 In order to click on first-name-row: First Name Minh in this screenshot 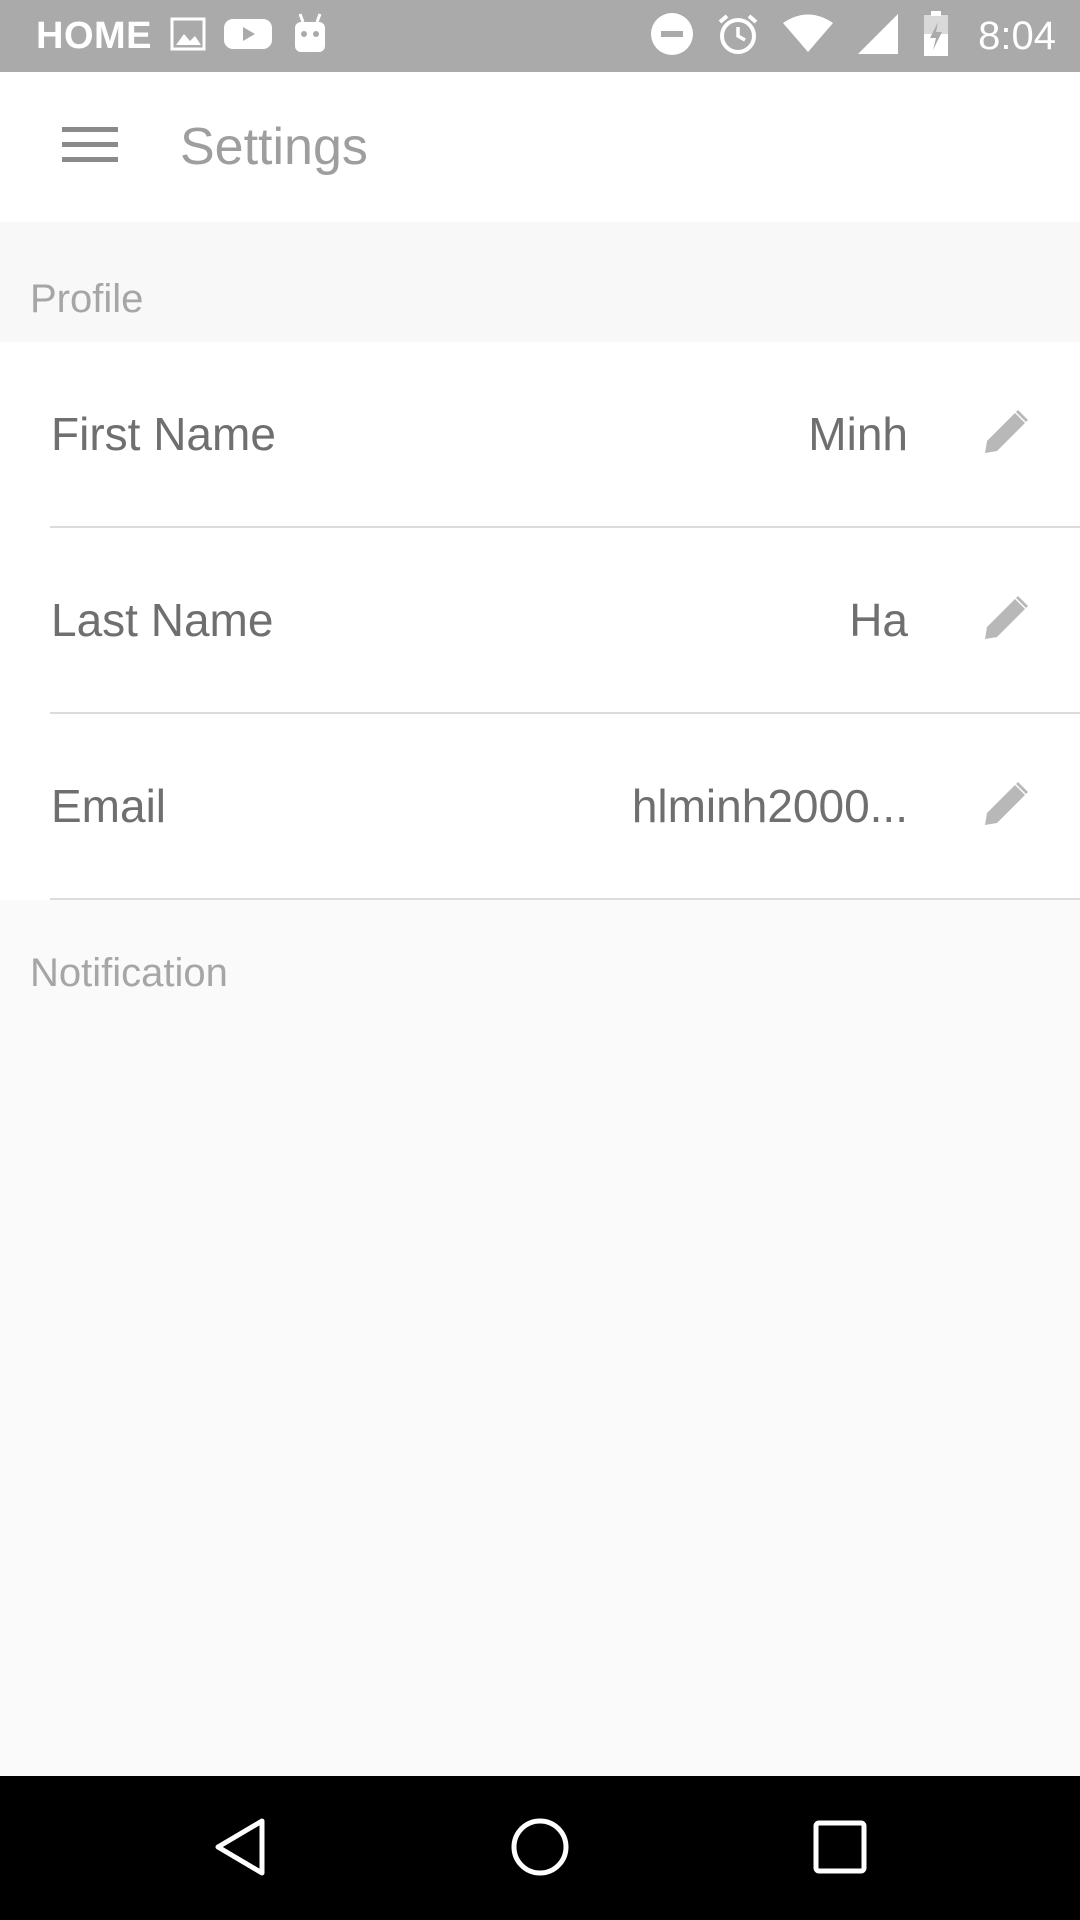, I will do `click(540, 435)`.